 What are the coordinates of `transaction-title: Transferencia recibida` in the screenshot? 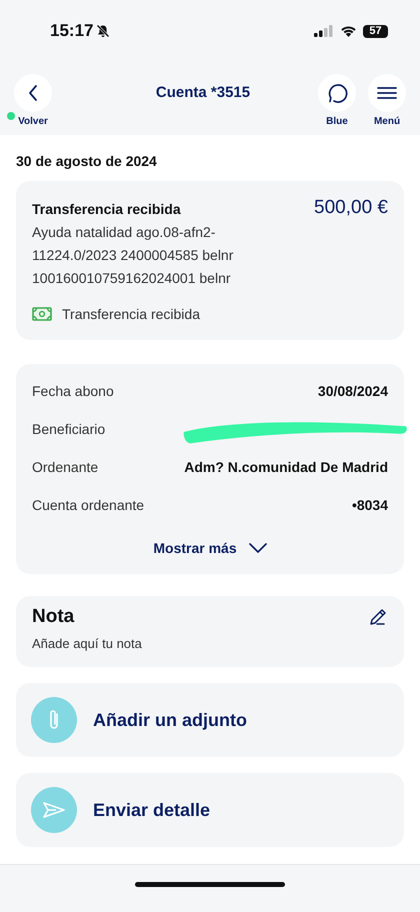 It's located at (106, 209).